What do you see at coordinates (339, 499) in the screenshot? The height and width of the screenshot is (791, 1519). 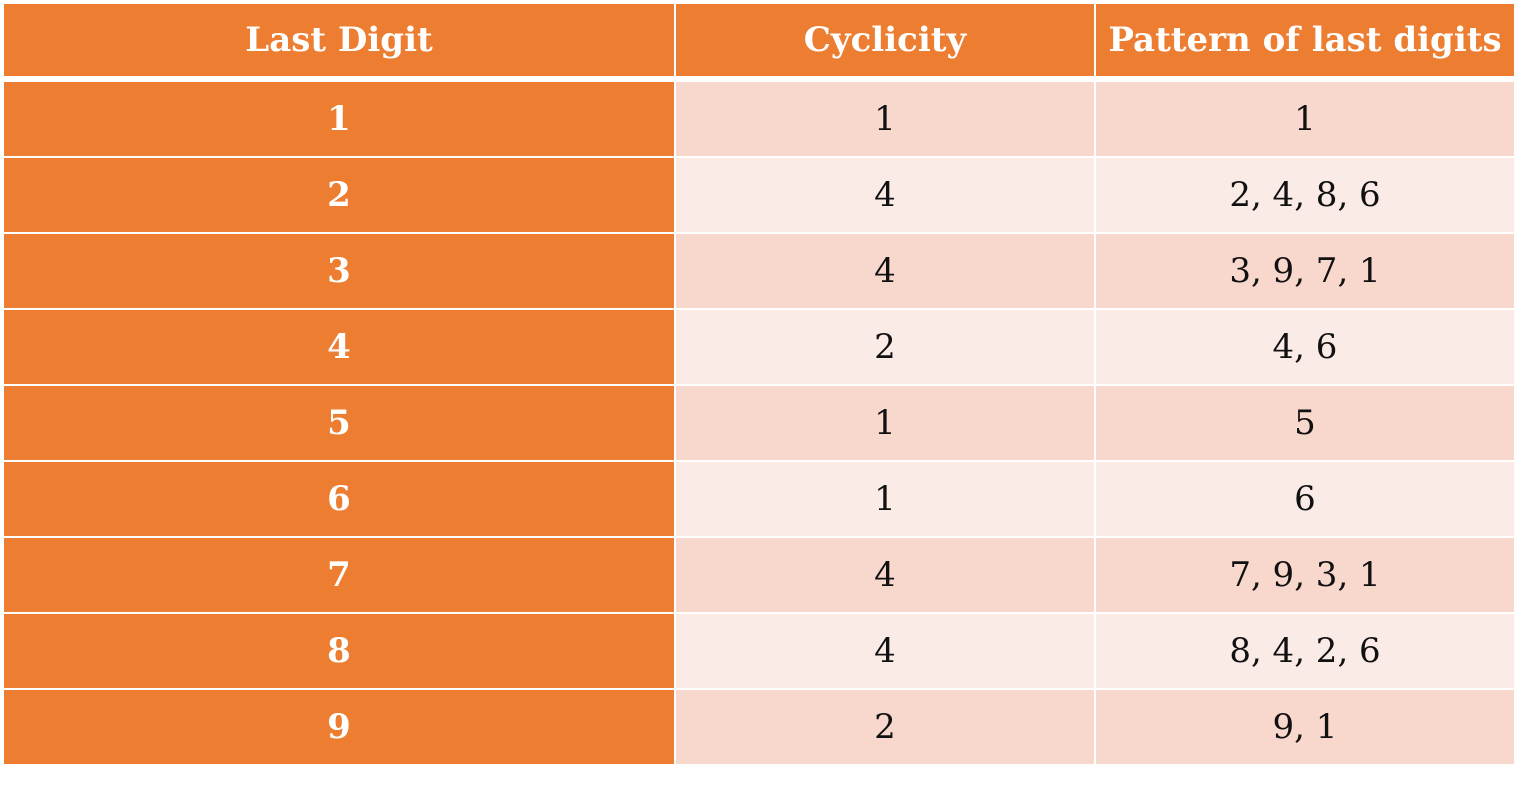 I see `last-digit-cell: 6` at bounding box center [339, 499].